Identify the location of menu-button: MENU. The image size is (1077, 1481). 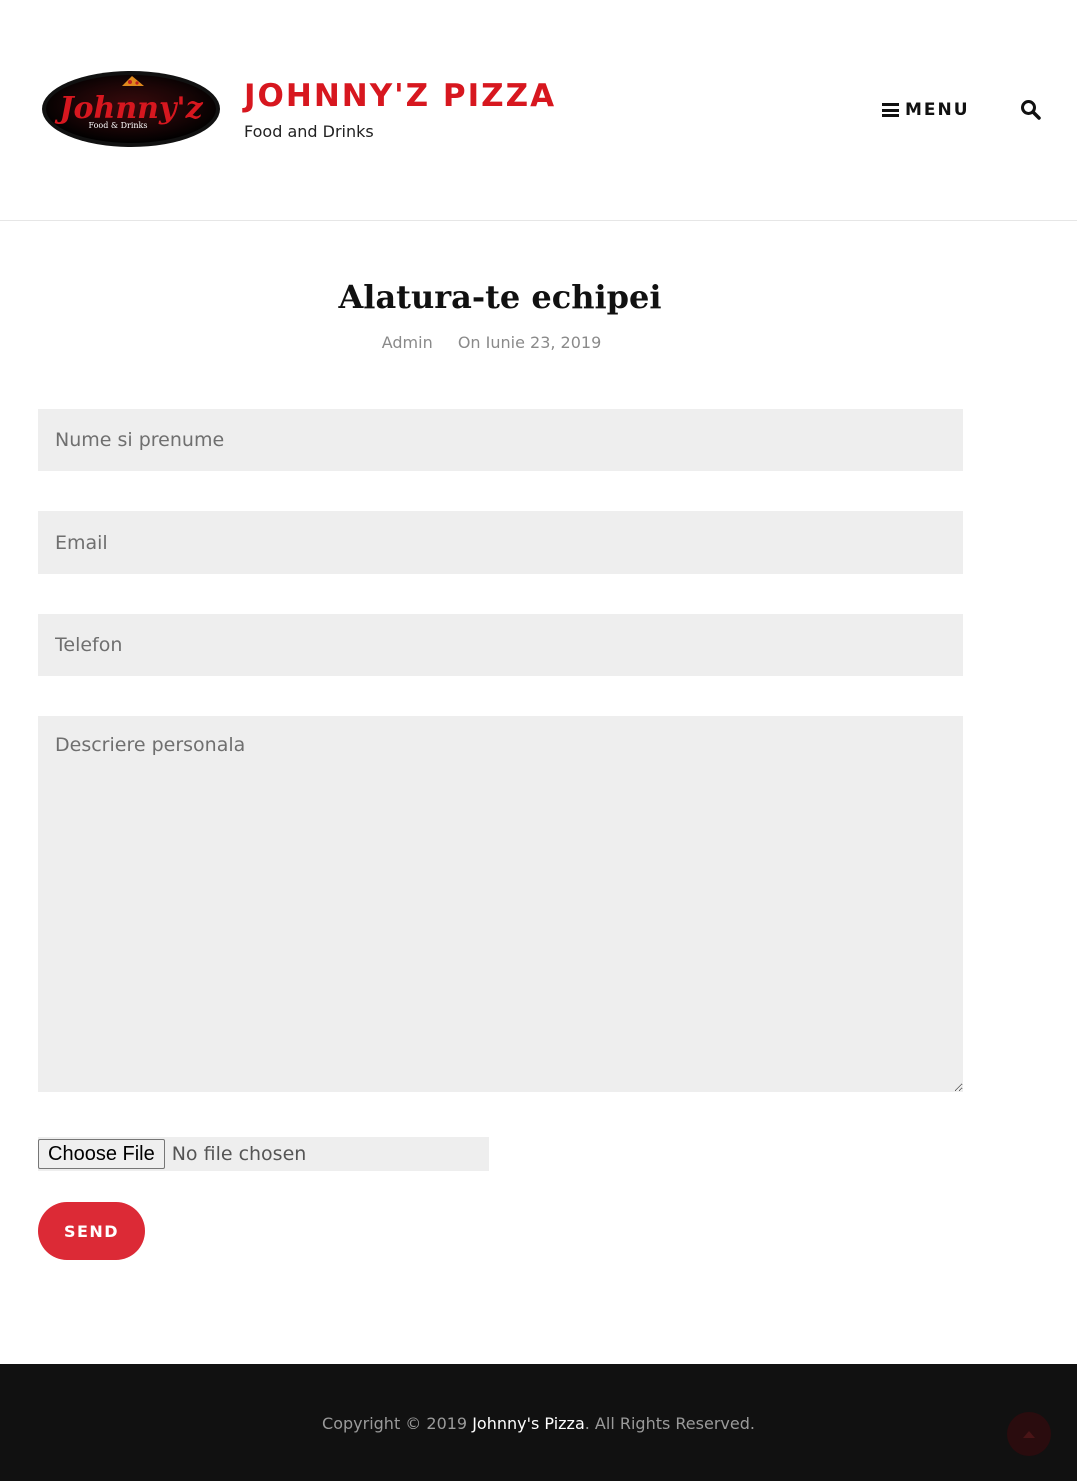
(926, 110).